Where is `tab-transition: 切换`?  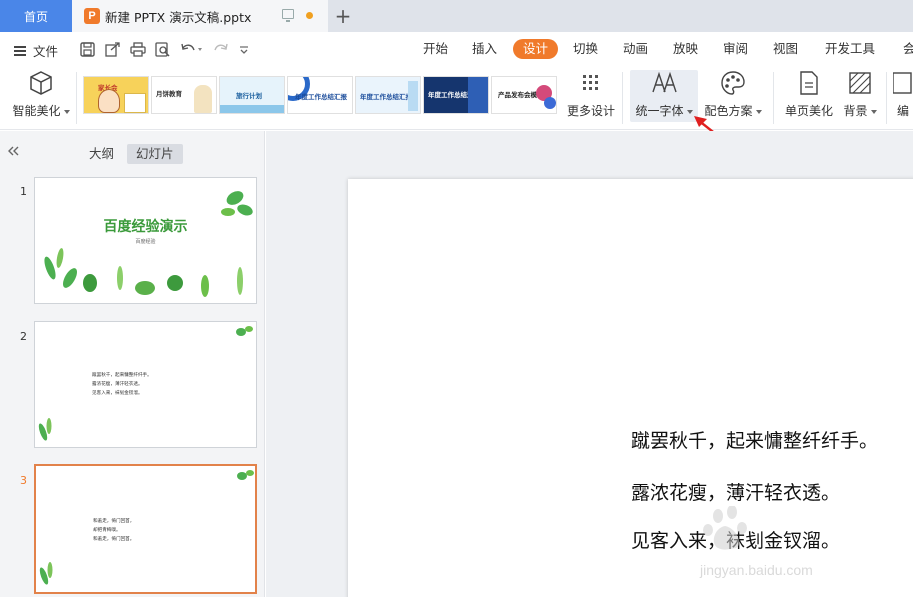 tab-transition: 切换 is located at coordinates (585, 49).